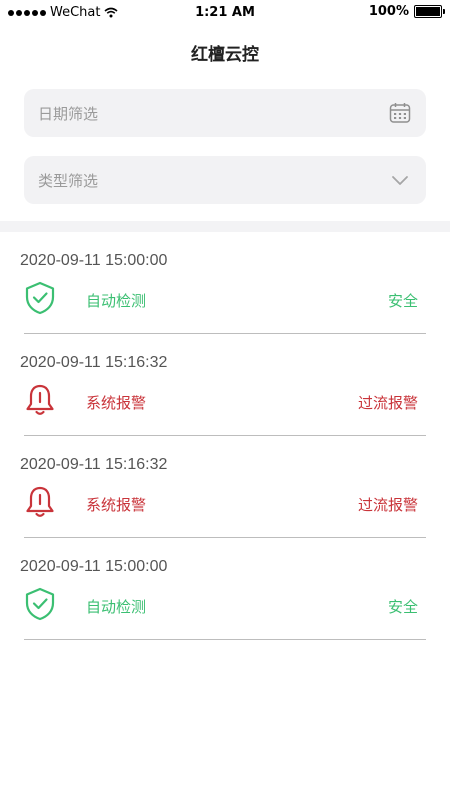 The height and width of the screenshot is (800, 450). What do you see at coordinates (225, 55) in the screenshot?
I see `page-title: 红檀云控` at bounding box center [225, 55].